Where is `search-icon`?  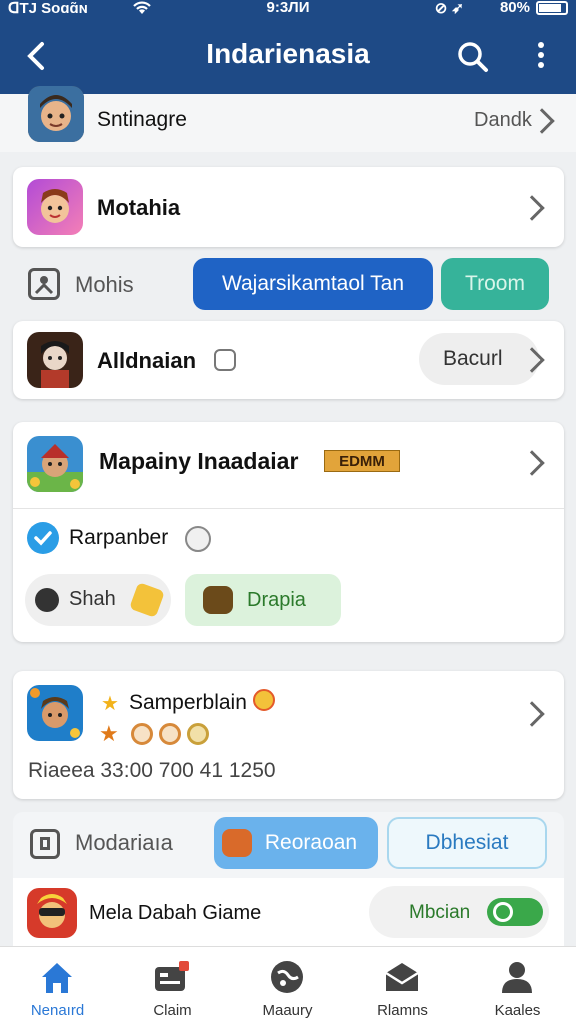
search-icon is located at coordinates (473, 57).